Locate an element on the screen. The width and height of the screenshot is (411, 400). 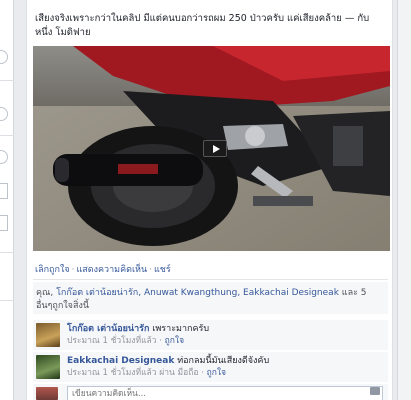
camera-icon is located at coordinates (375, 391).